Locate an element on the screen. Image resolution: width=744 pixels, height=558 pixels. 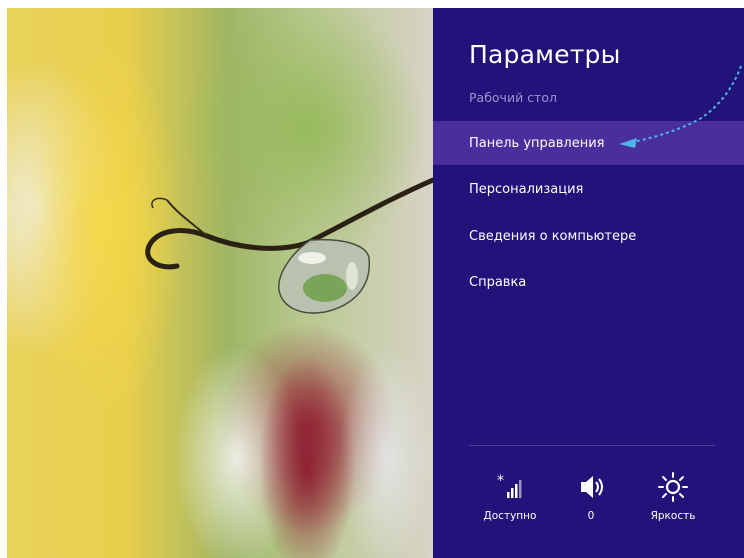
volume-button: 0 is located at coordinates (591, 496).